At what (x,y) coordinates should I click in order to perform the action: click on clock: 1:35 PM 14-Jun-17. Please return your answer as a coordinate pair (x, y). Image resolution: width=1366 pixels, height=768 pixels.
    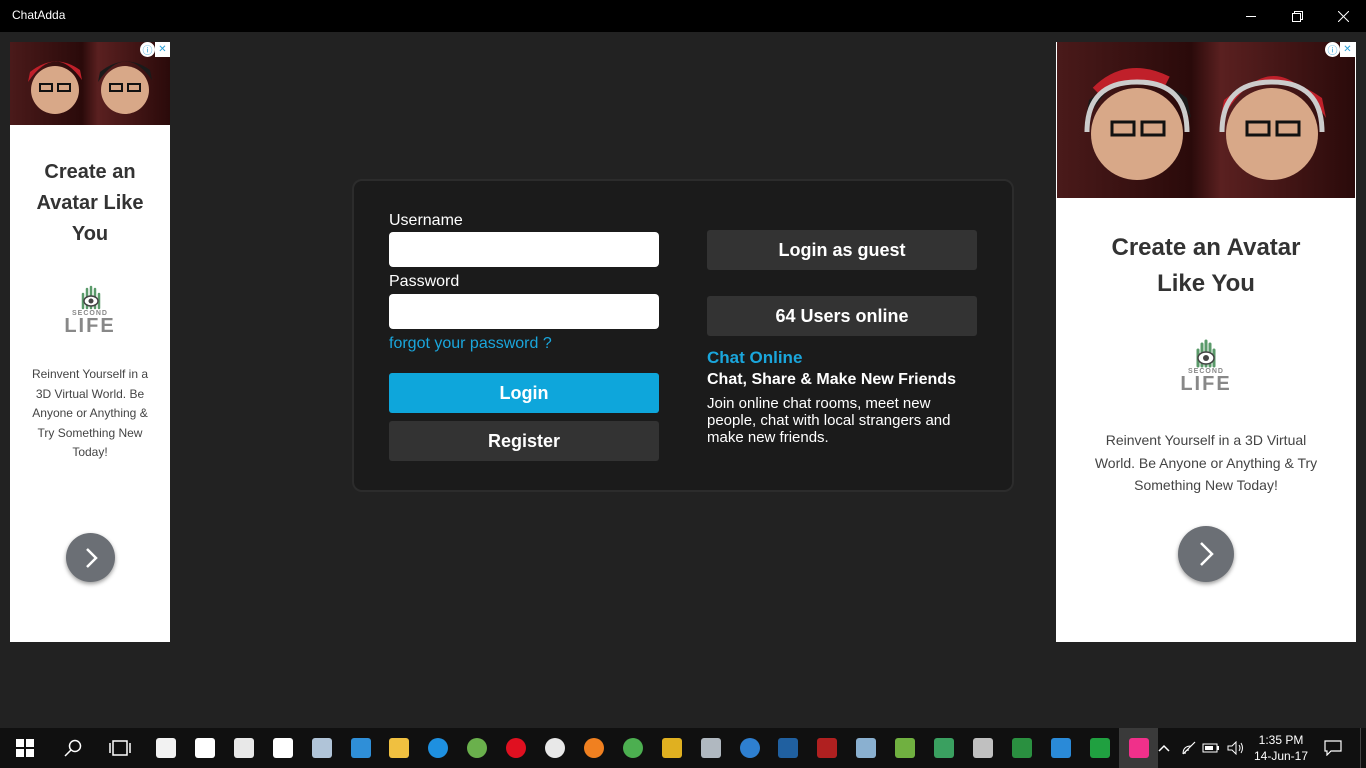
    Looking at the image, I should click on (1281, 748).